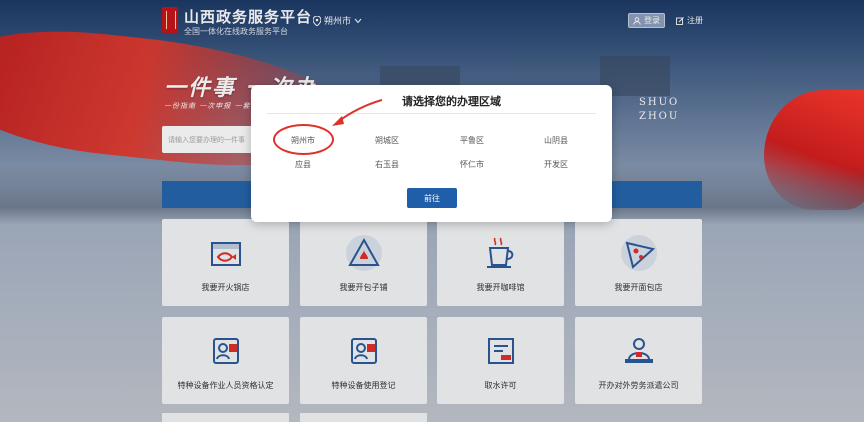  Describe the element at coordinates (303, 164) in the screenshot. I see `area-option-yingxian: 应县` at that location.